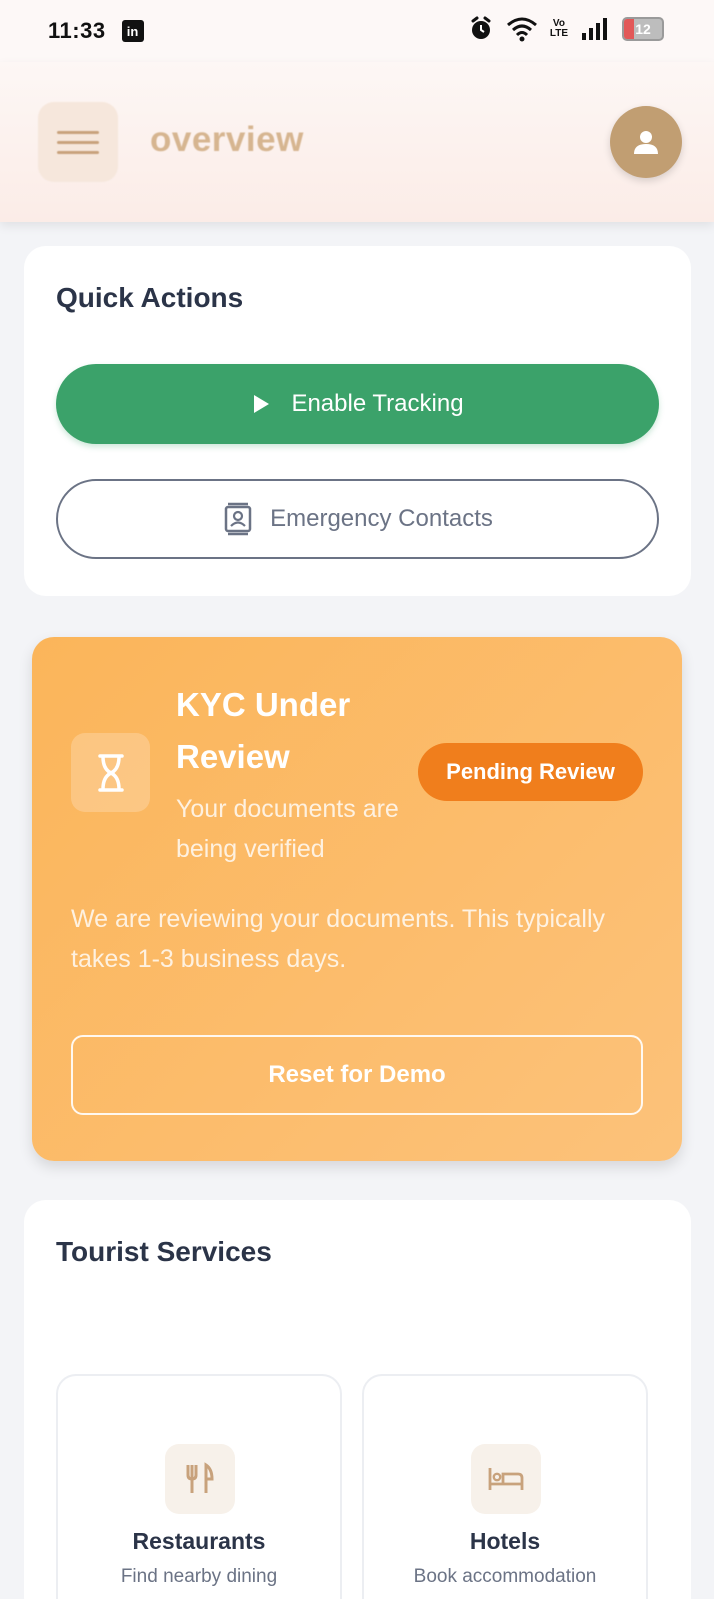 The width and height of the screenshot is (714, 1599). Describe the element at coordinates (505, 1576) in the screenshot. I see `service-description: Book accommodation` at that location.